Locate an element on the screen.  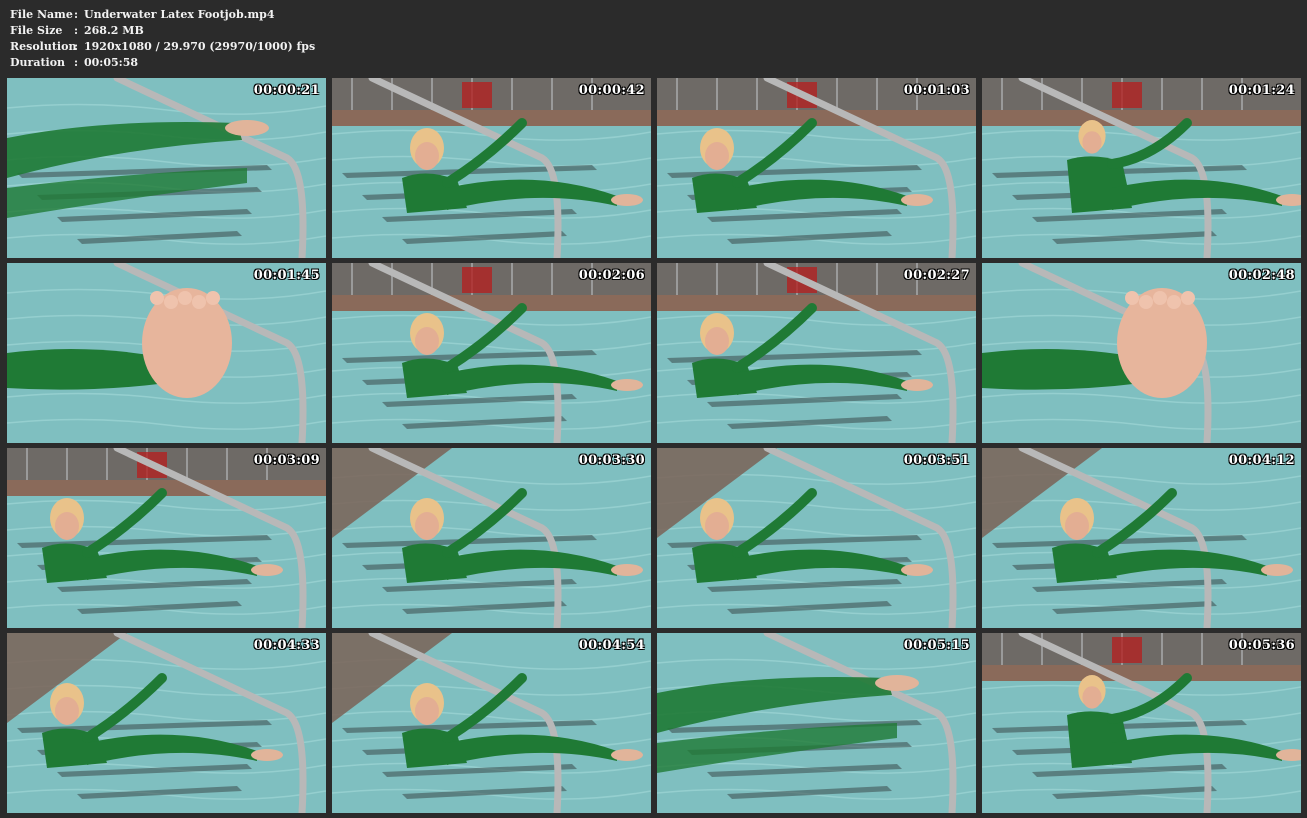
file-size-value: 268.2 MB is located at coordinates (114, 30).